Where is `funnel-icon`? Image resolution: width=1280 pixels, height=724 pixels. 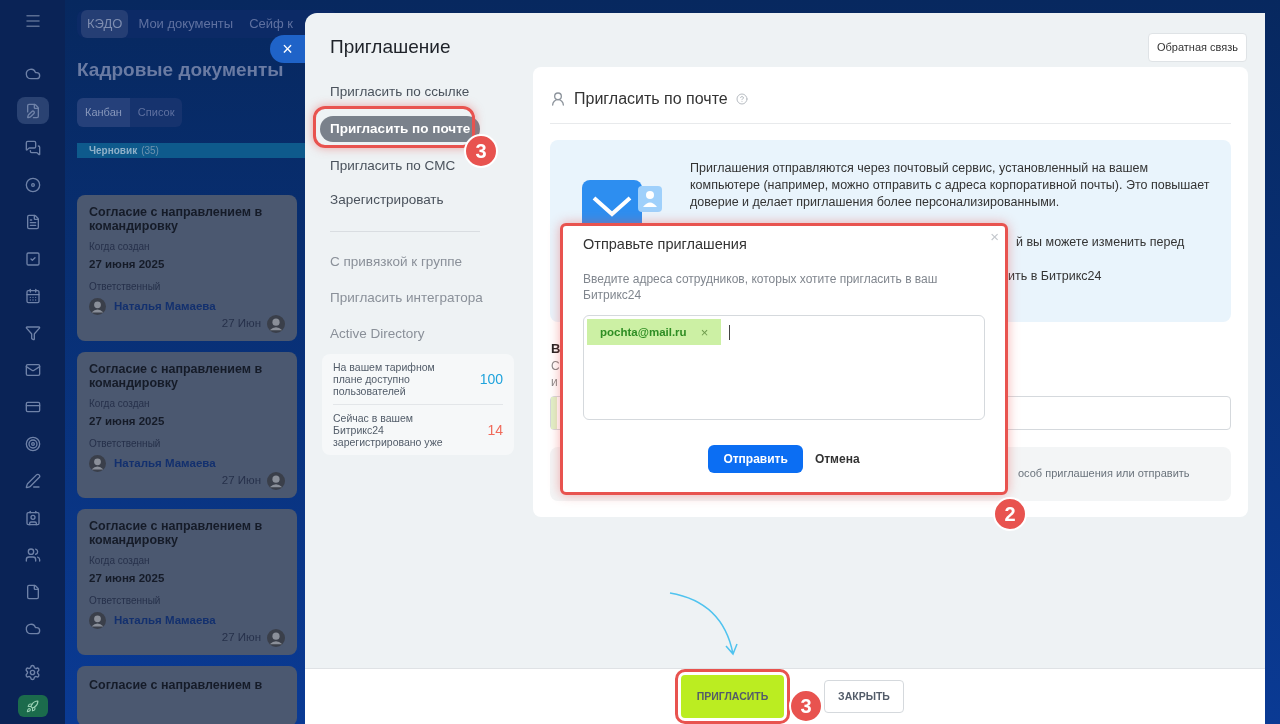
funnel-icon is located at coordinates (32, 332).